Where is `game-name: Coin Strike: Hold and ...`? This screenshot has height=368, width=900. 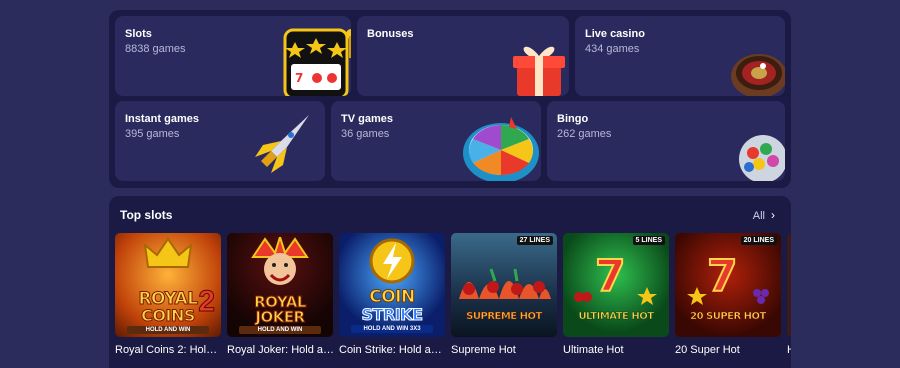 game-name: Coin Strike: Hold and ... is located at coordinates (393, 350).